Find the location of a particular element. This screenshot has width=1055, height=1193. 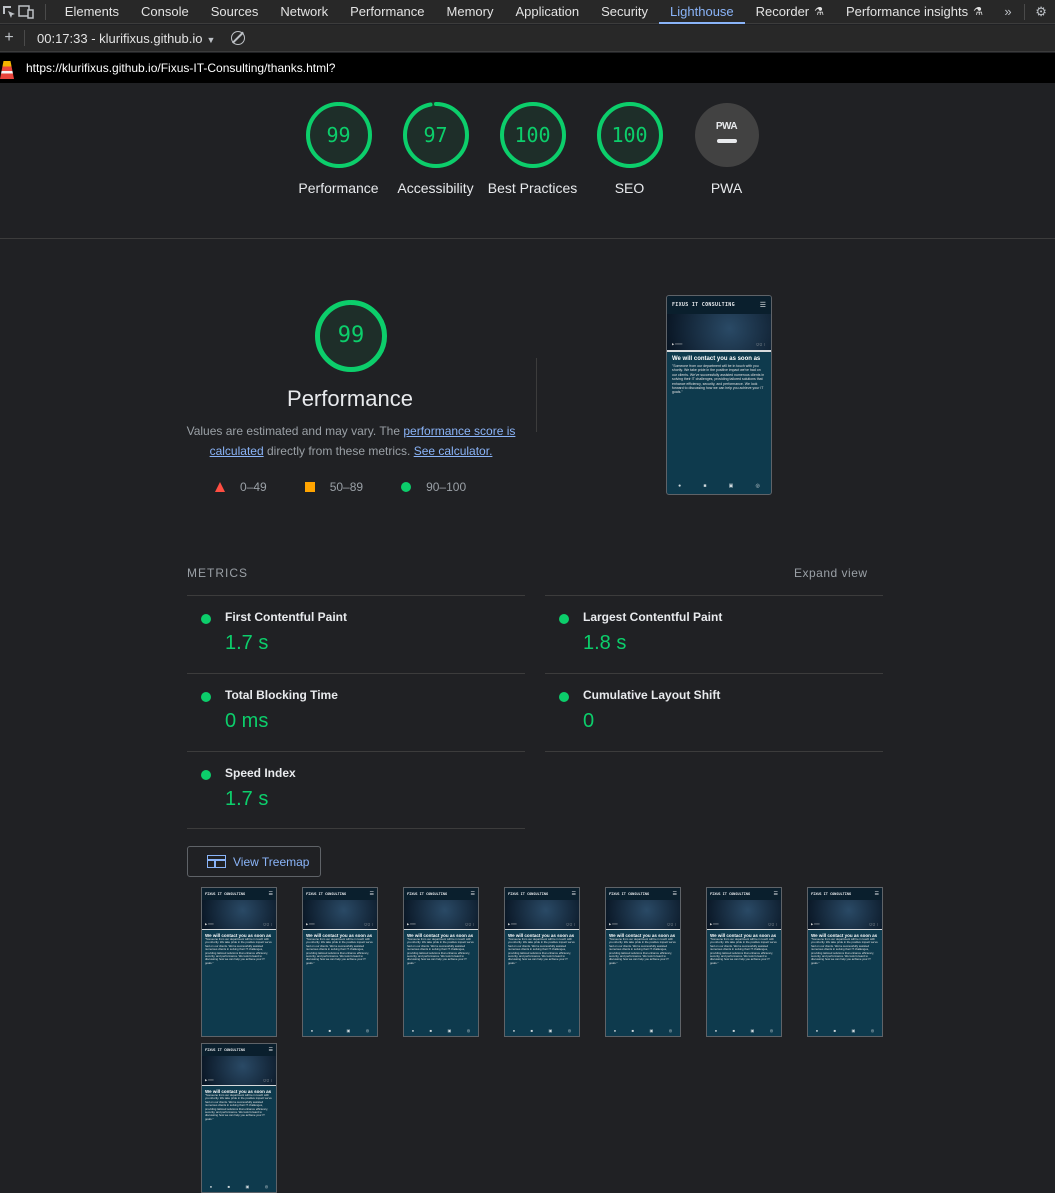

gauge-best-practices: 100 Best Practices is located at coordinates (532, 150).